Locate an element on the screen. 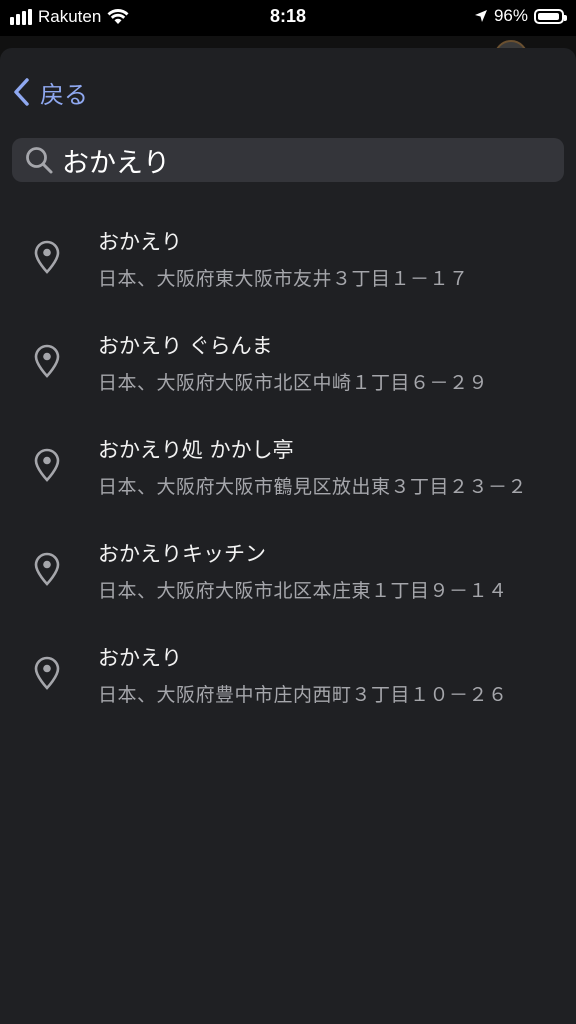 This screenshot has height=1024, width=576. list-item: おかえりキッチン 日本、大阪府大阪市北区本庄東１丁目９－１４ is located at coordinates (288, 572).